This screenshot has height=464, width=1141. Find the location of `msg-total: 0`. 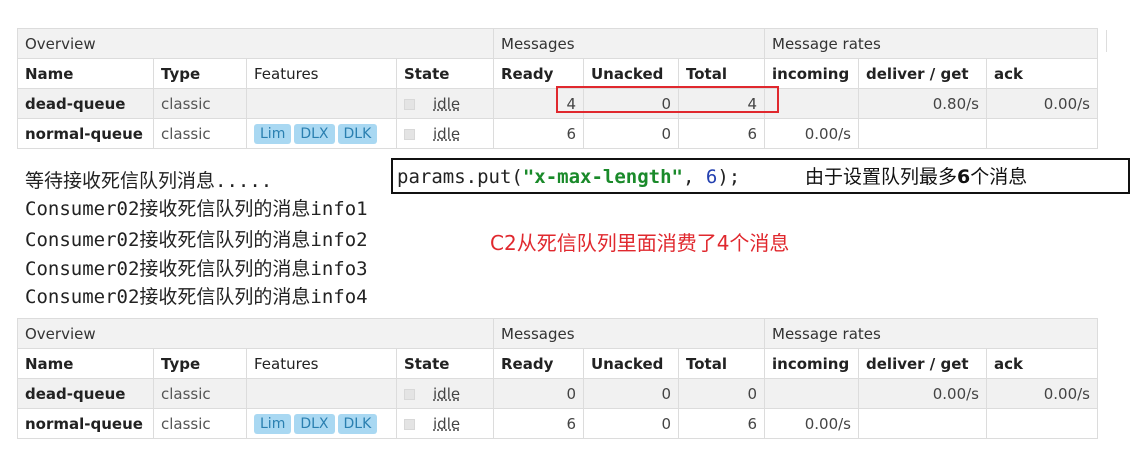

msg-total: 0 is located at coordinates (721, 393).